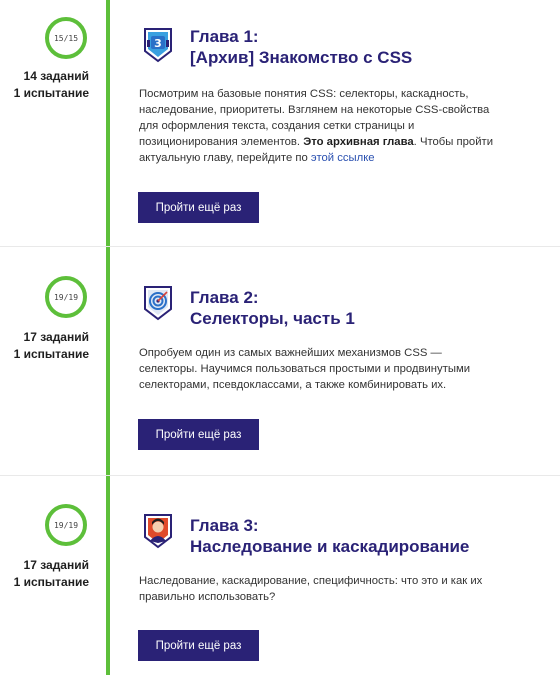 Image resolution: width=560 pixels, height=675 pixels. I want to click on css-shield-icon: 3, so click(158, 45).